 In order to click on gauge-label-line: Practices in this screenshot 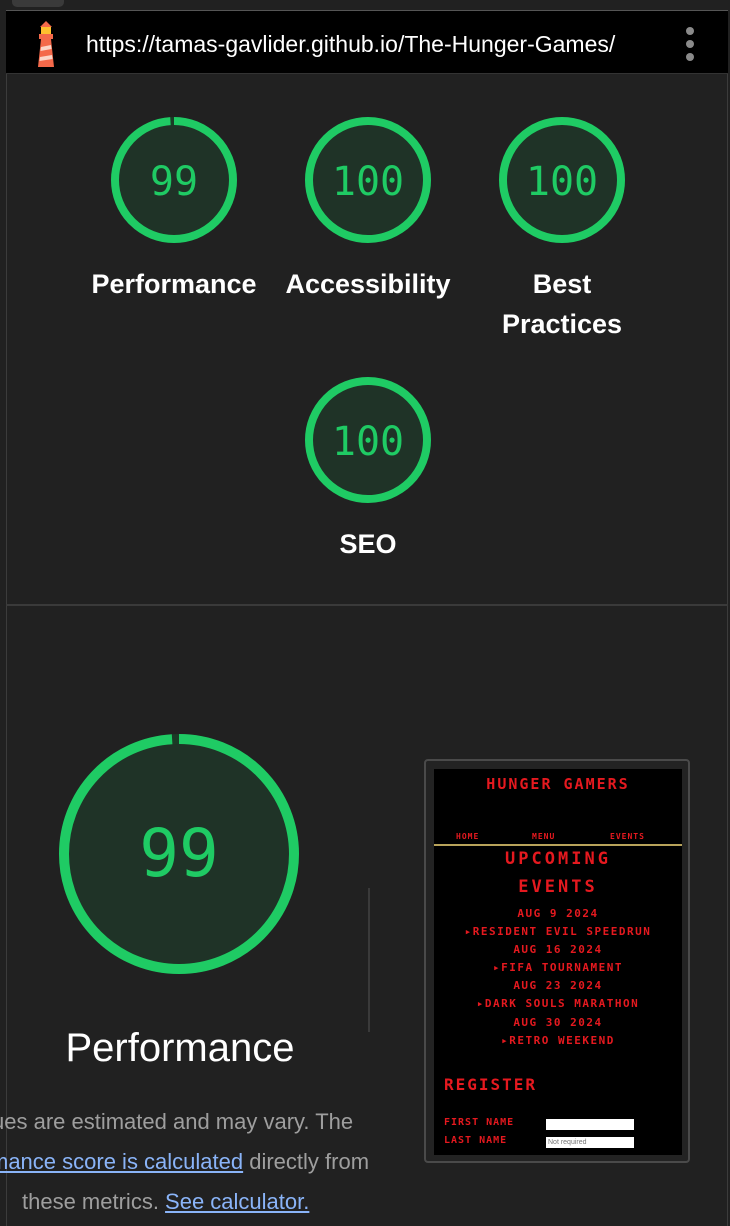, I will do `click(562, 324)`.